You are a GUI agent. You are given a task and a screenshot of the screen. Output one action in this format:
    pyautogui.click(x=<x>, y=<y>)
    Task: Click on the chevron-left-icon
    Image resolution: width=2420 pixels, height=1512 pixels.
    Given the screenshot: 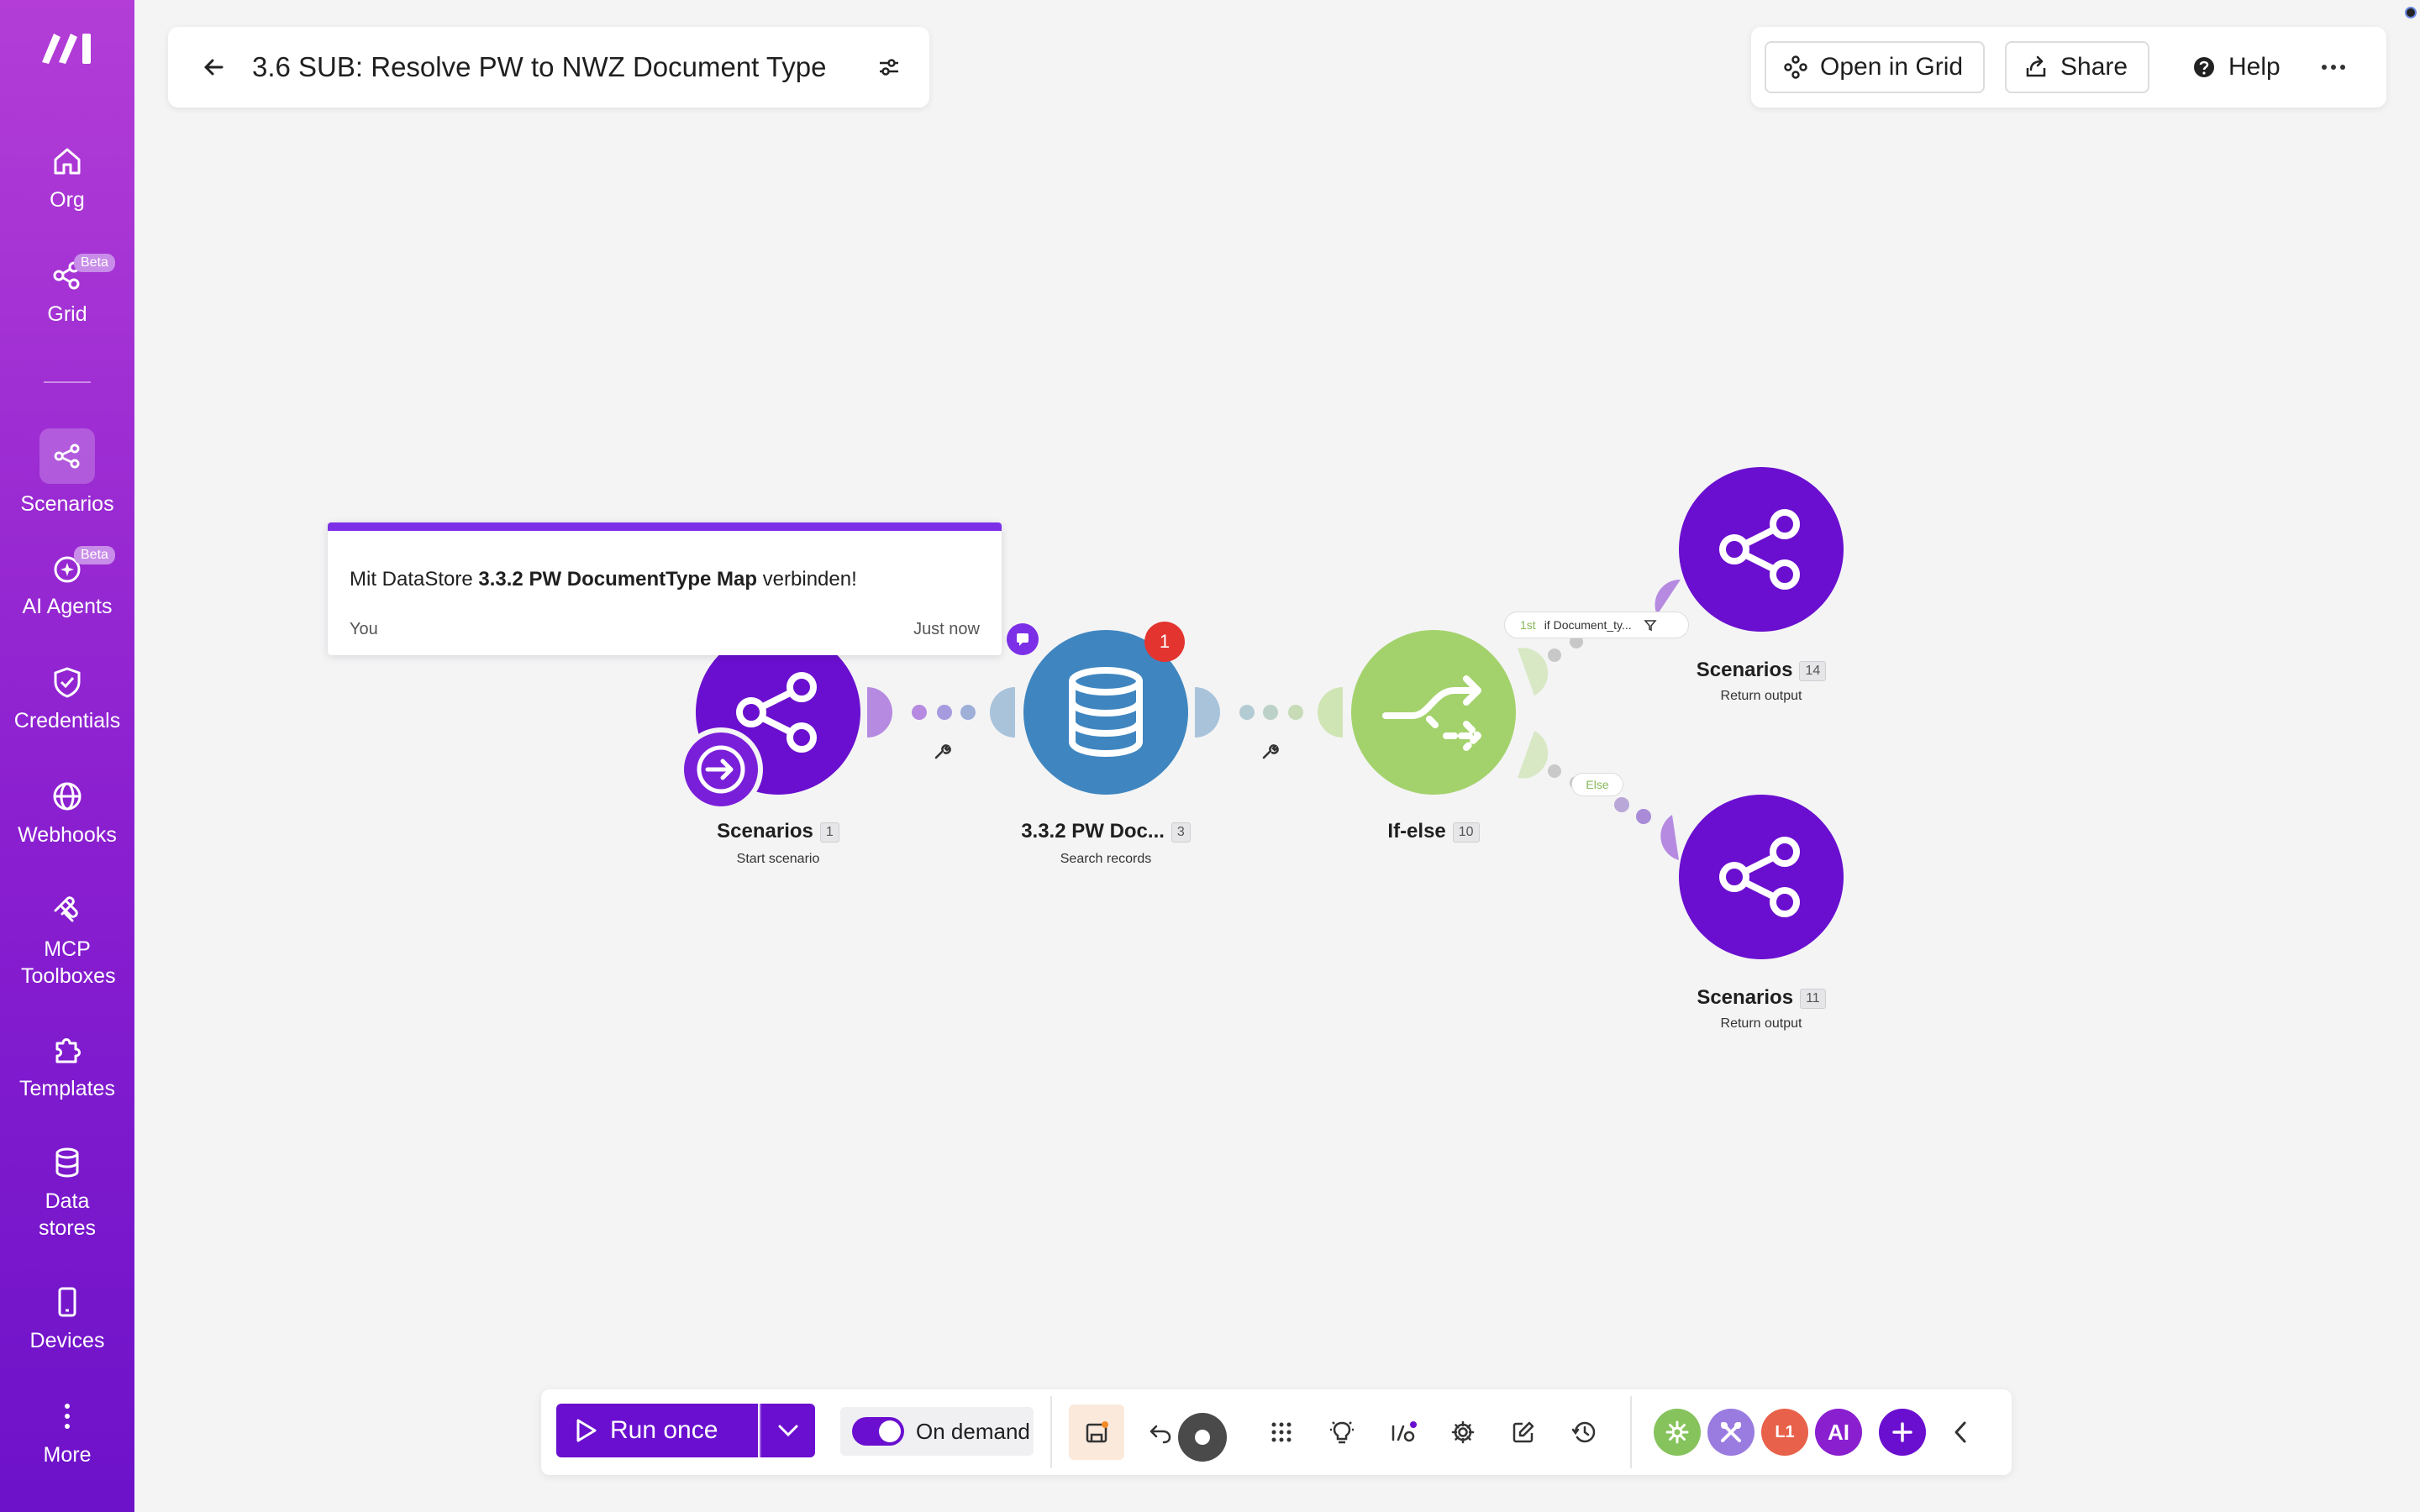 What is the action you would take?
    pyautogui.click(x=1960, y=1432)
    